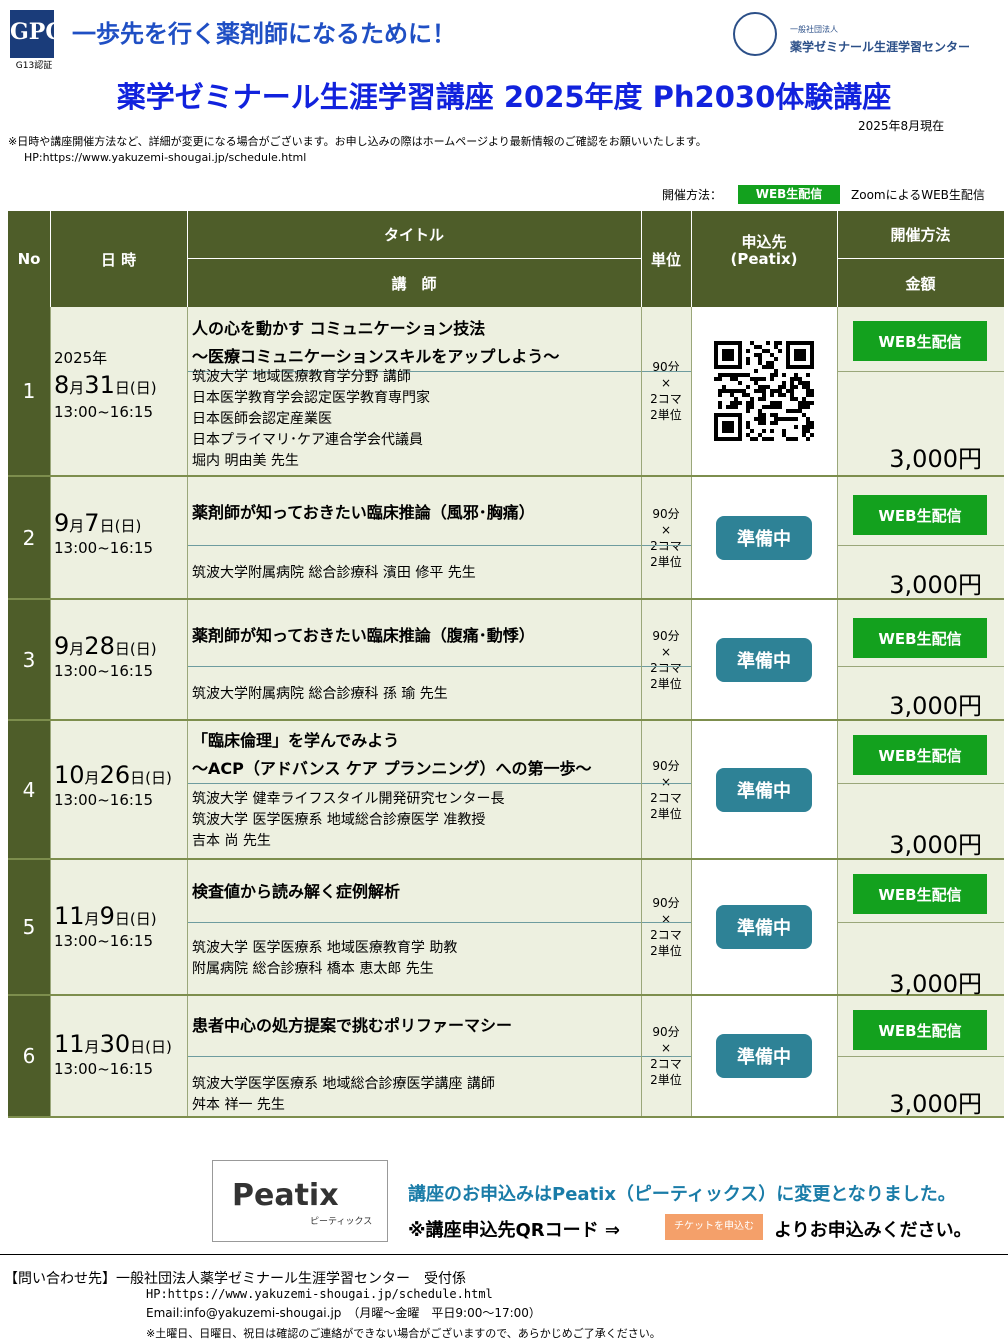 This screenshot has width=1008, height=1344. I want to click on row-date-cell: 11月30日(日) 13:00~16:15, so click(118, 1056).